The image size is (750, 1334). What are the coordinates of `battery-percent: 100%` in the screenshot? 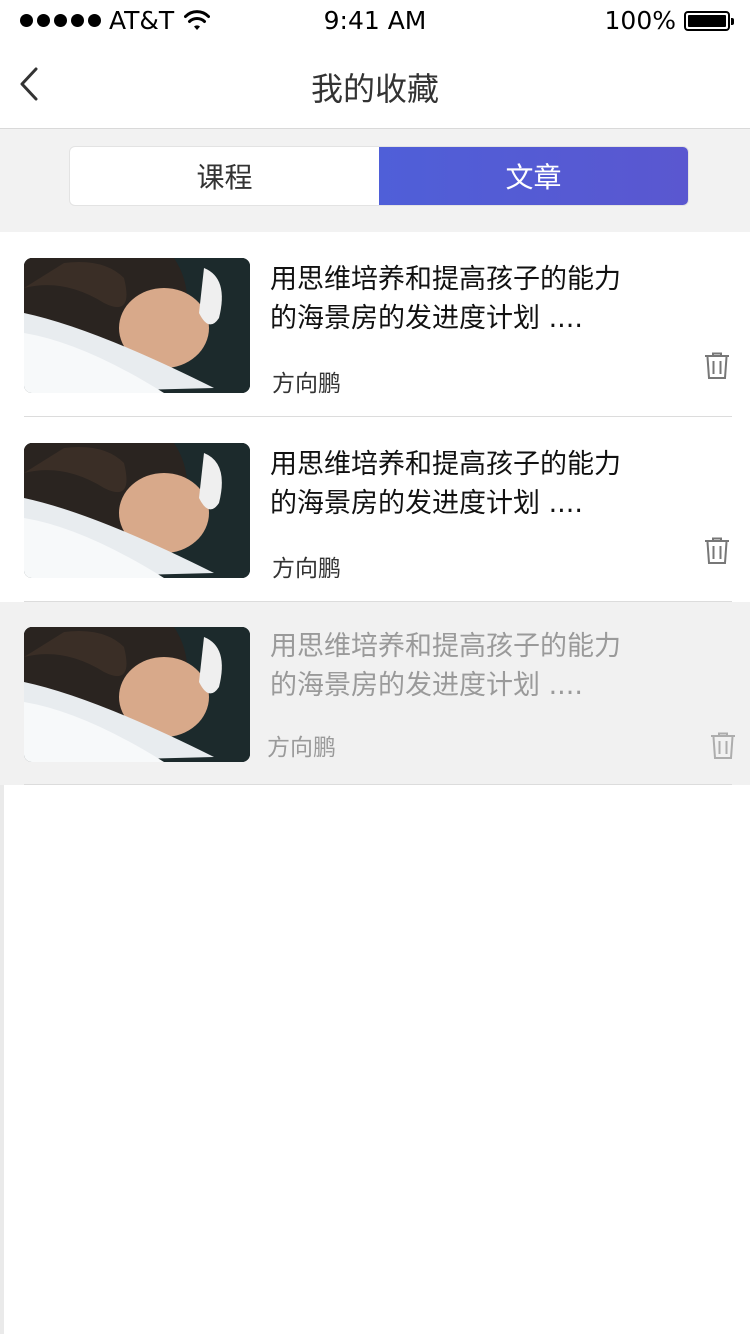 It's located at (640, 20).